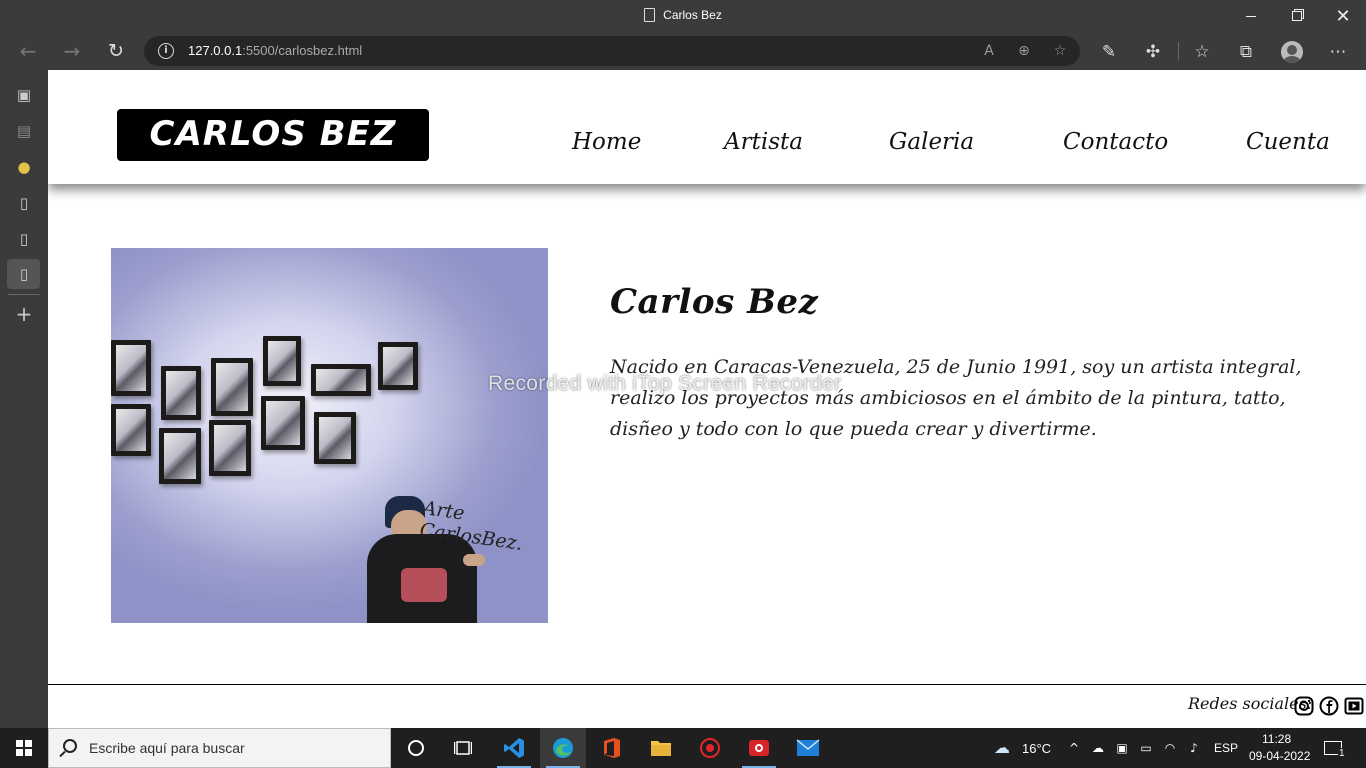 The height and width of the screenshot is (768, 1366). What do you see at coordinates (1292, 52) in the screenshot?
I see `profile-avatar` at bounding box center [1292, 52].